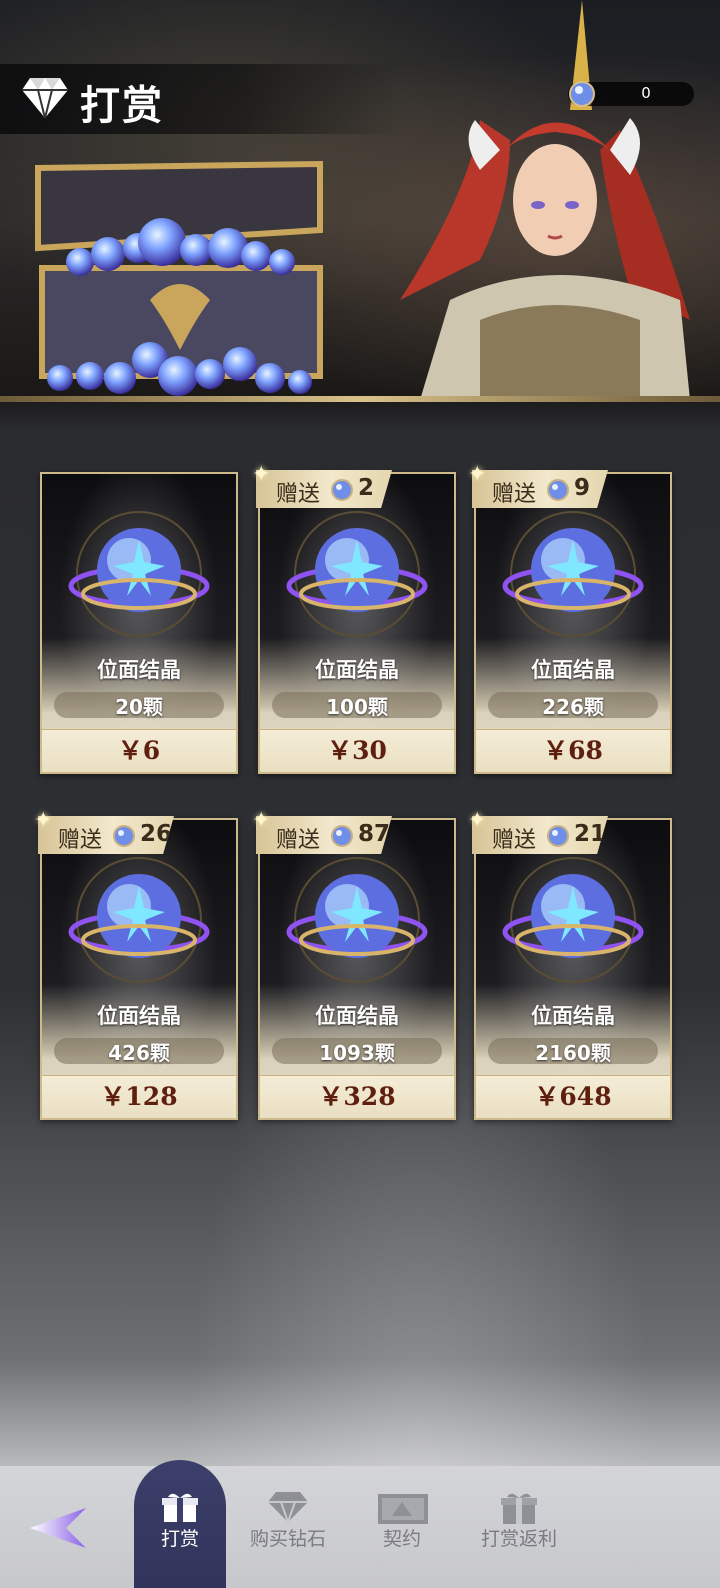 The image size is (720, 1588). What do you see at coordinates (573, 1096) in the screenshot?
I see `price-button: ￥648` at bounding box center [573, 1096].